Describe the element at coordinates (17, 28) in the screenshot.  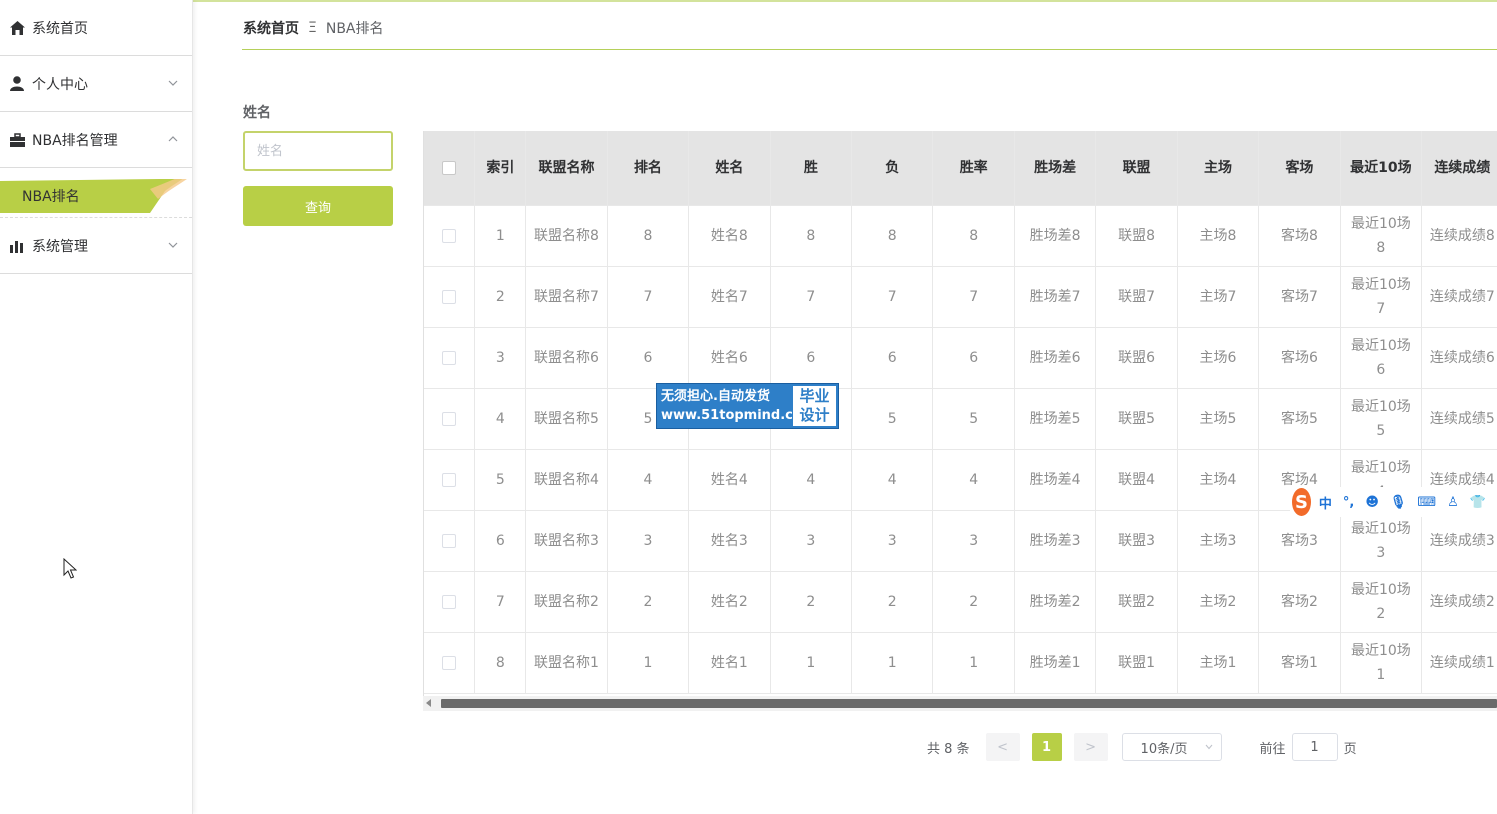
I see `home-icon` at that location.